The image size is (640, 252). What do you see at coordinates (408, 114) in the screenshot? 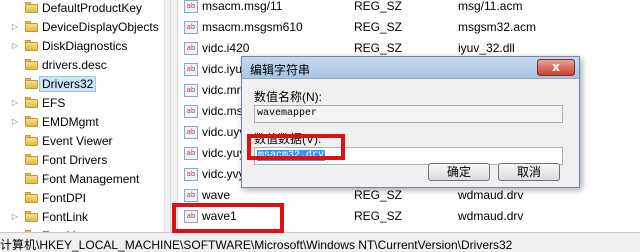
I see `value-name-field: wavemapper` at bounding box center [408, 114].